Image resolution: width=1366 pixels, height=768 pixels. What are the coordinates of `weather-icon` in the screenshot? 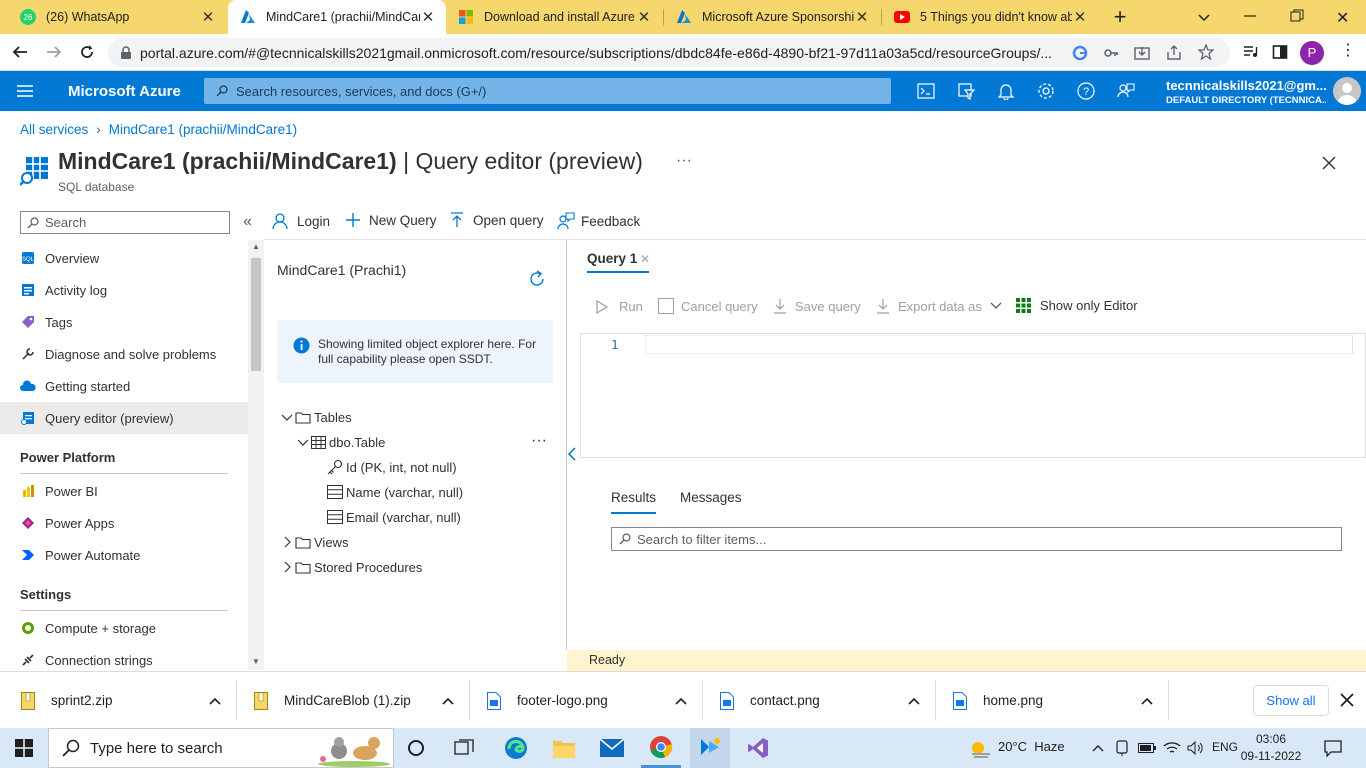 It's located at (980, 748).